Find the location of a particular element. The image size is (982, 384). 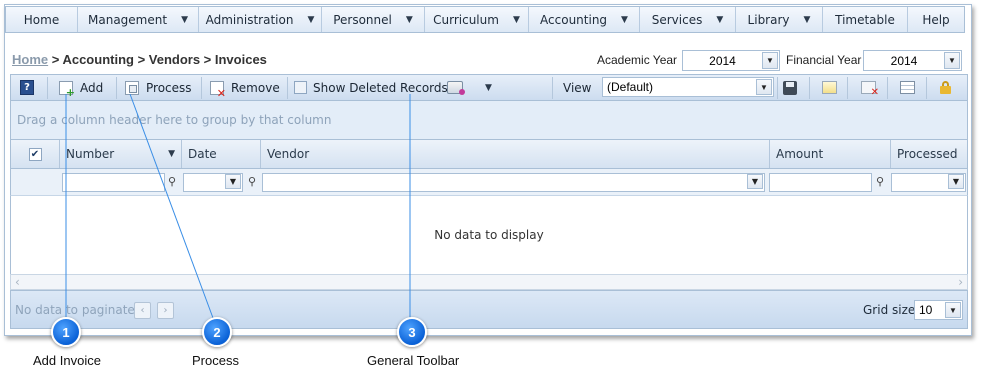

financial-year-select: 2014 ▼ is located at coordinates (912, 60).